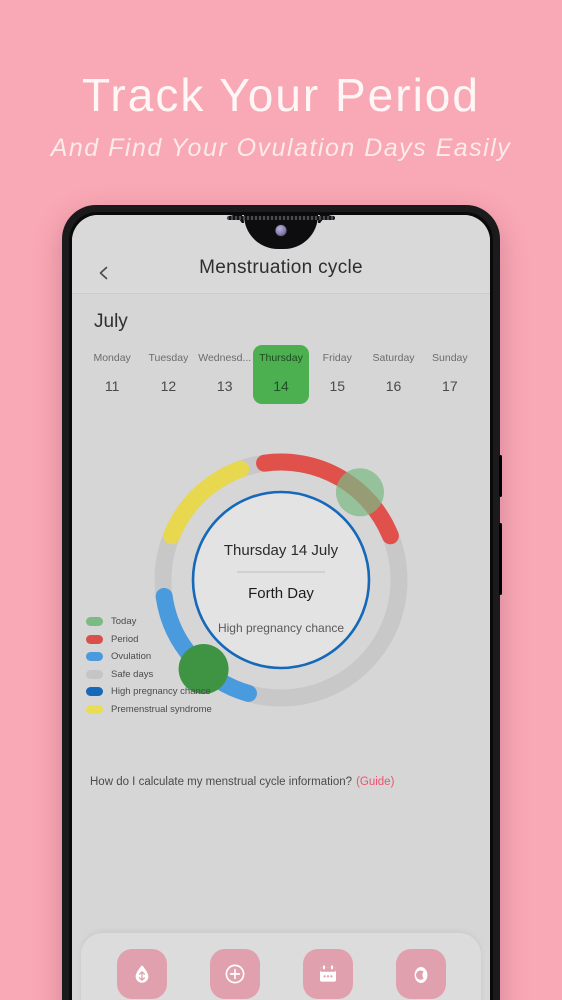 This screenshot has width=562, height=1000. Describe the element at coordinates (112, 358) in the screenshot. I see `day-name: Monday` at that location.